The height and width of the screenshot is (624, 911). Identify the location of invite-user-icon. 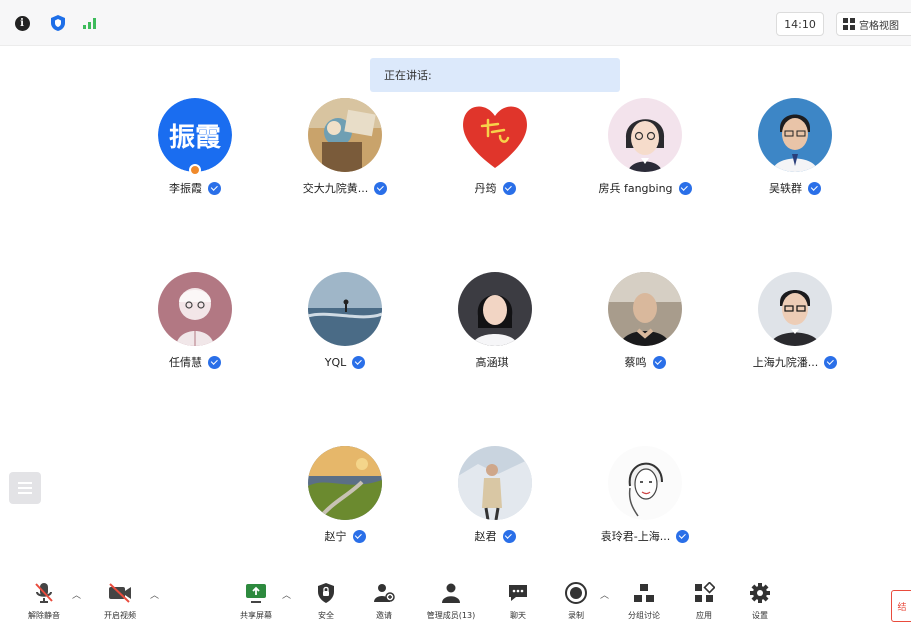
(384, 593).